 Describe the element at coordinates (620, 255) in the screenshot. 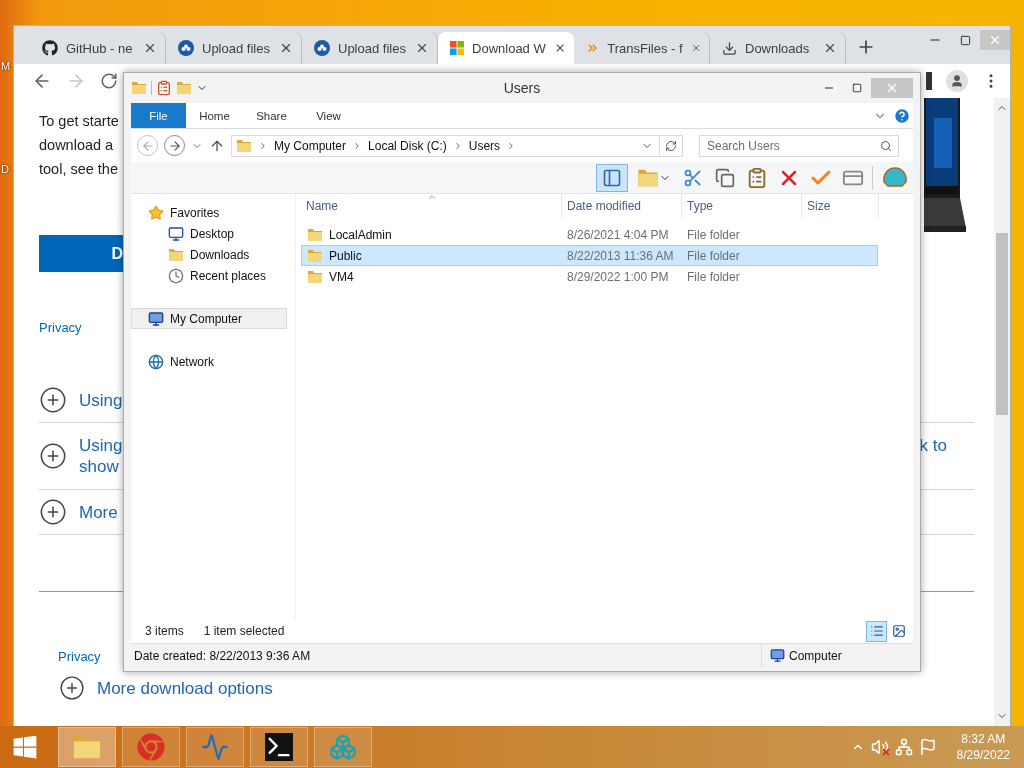

I see `date-cell: 8/22/2013 11:36 AM` at that location.